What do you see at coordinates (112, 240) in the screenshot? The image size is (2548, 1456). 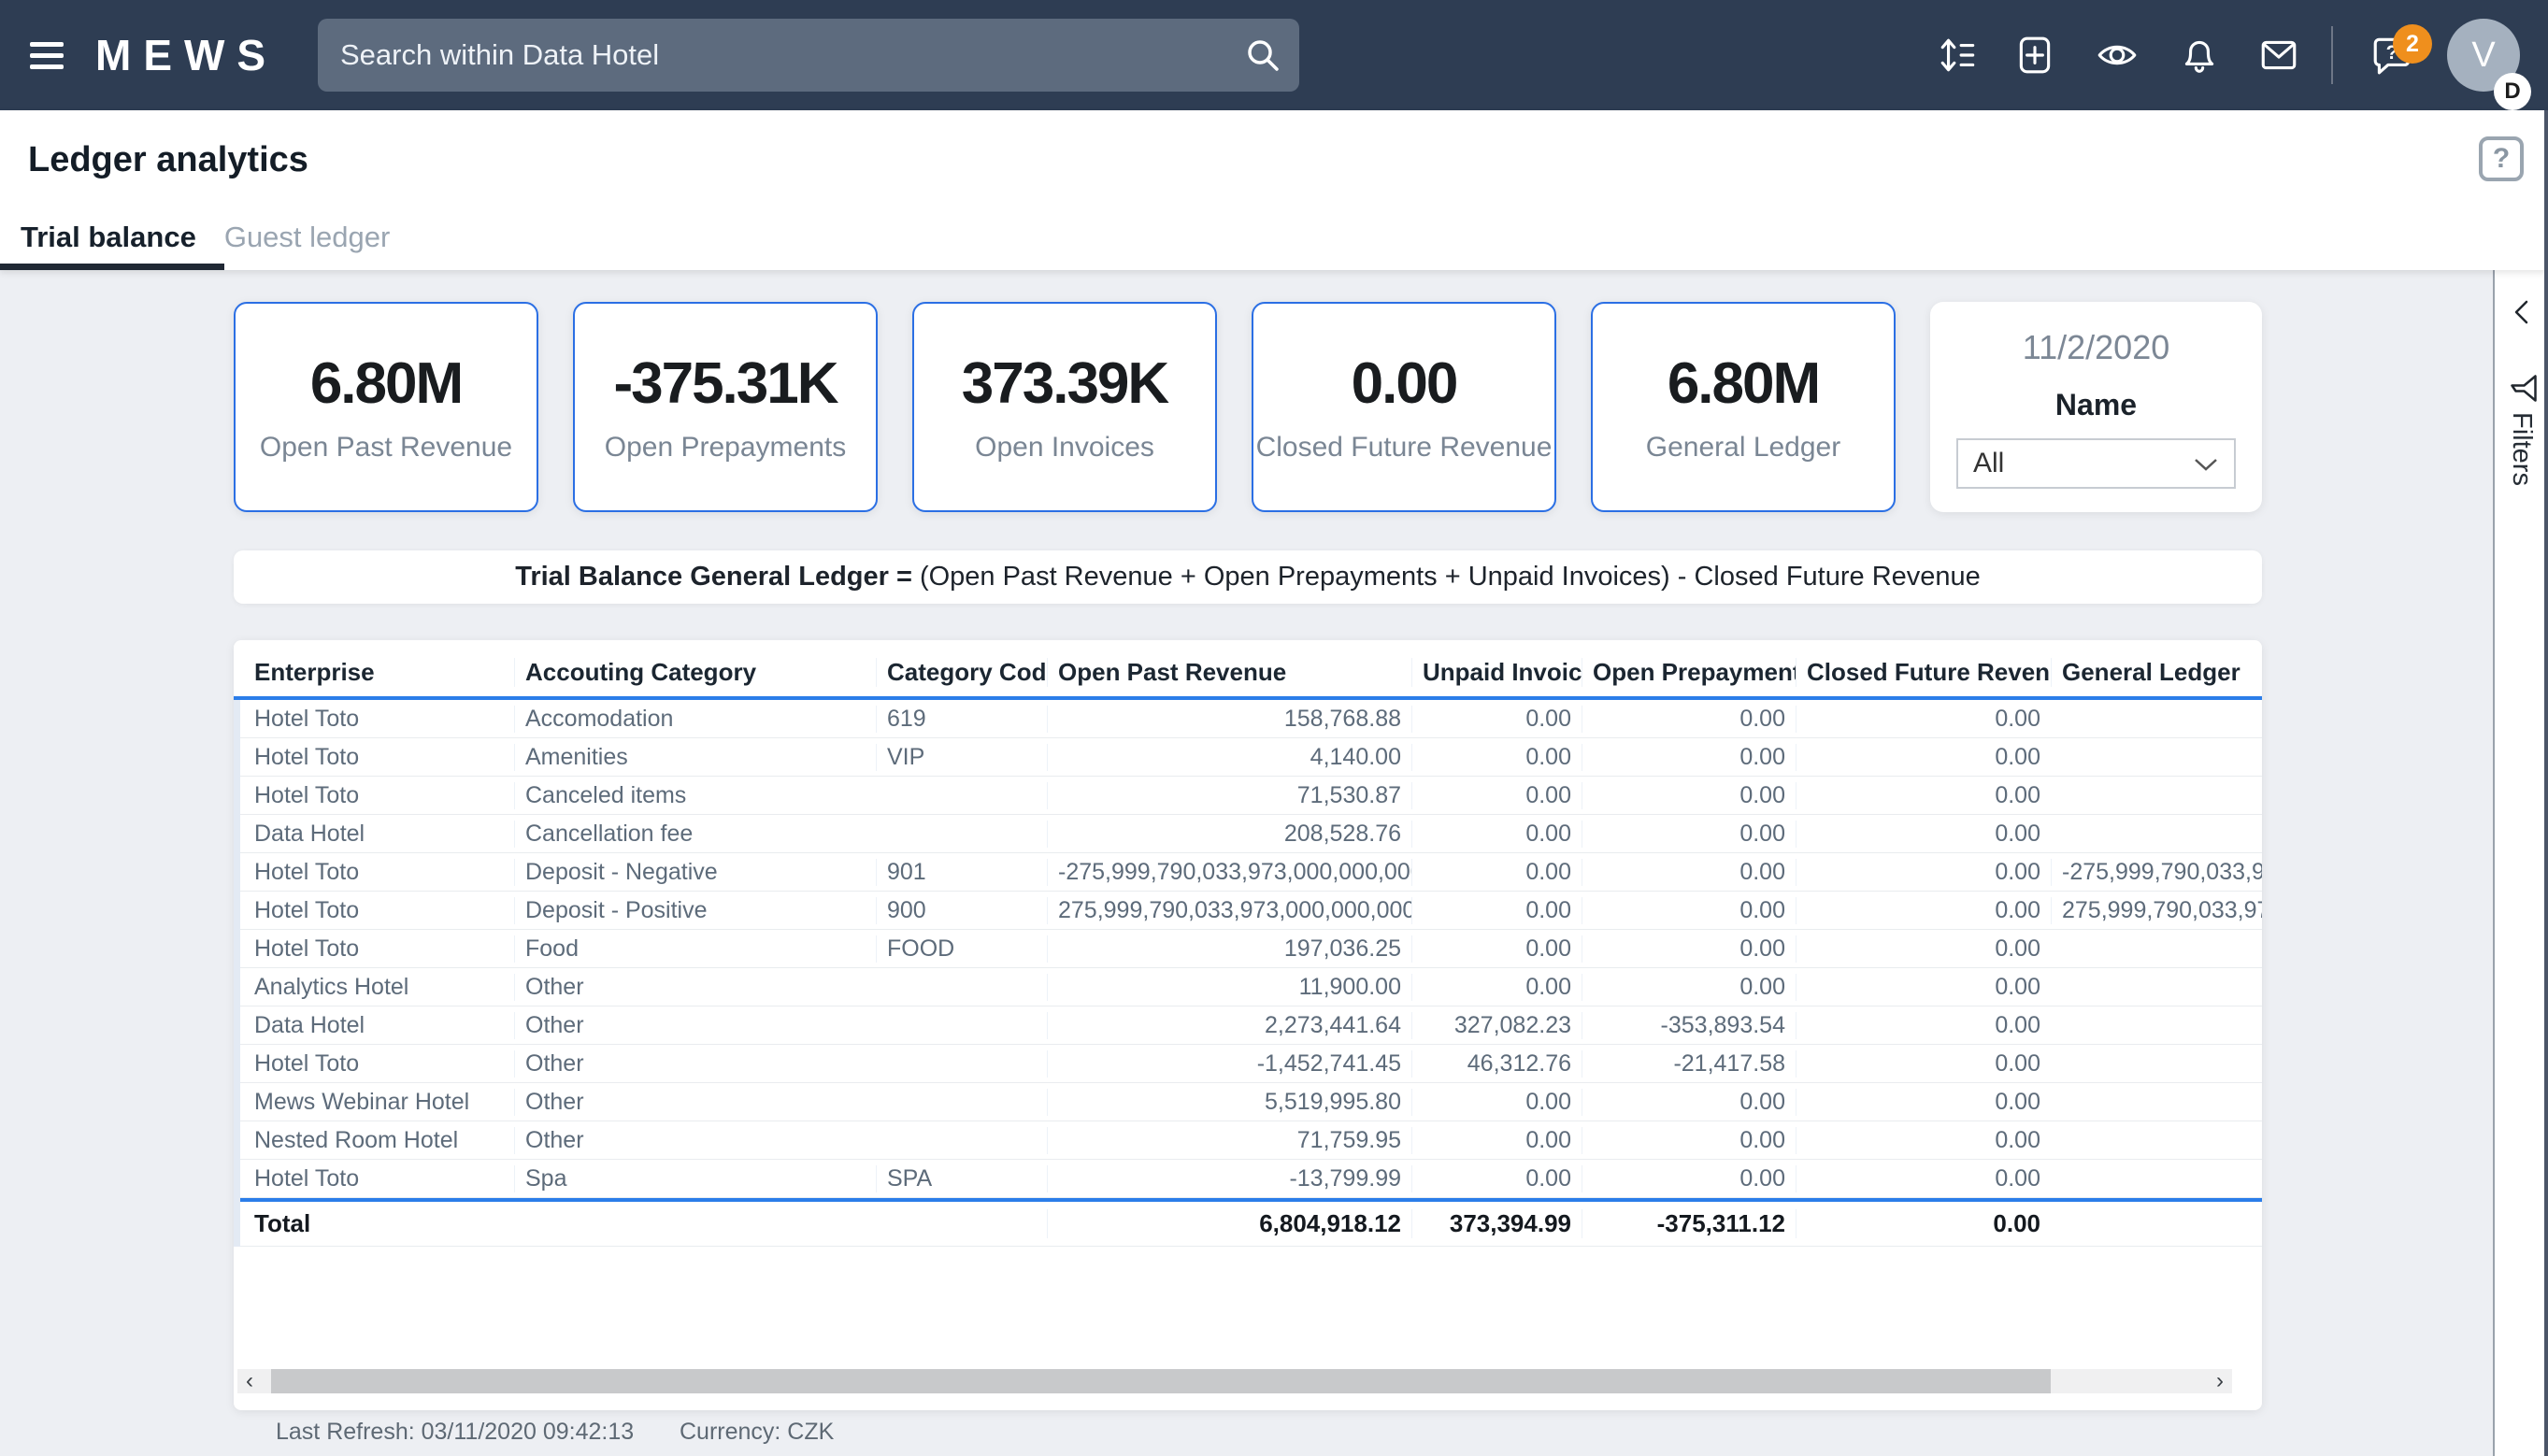 I see `tab-trial-balance: Trial balance` at bounding box center [112, 240].